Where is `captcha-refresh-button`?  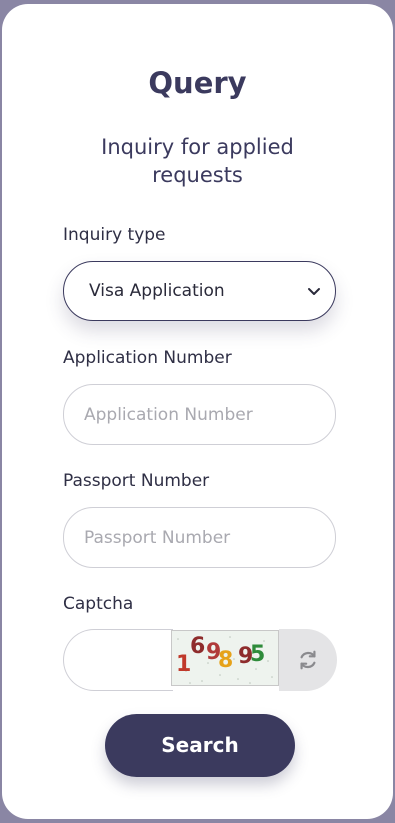 captcha-refresh-button is located at coordinates (308, 660).